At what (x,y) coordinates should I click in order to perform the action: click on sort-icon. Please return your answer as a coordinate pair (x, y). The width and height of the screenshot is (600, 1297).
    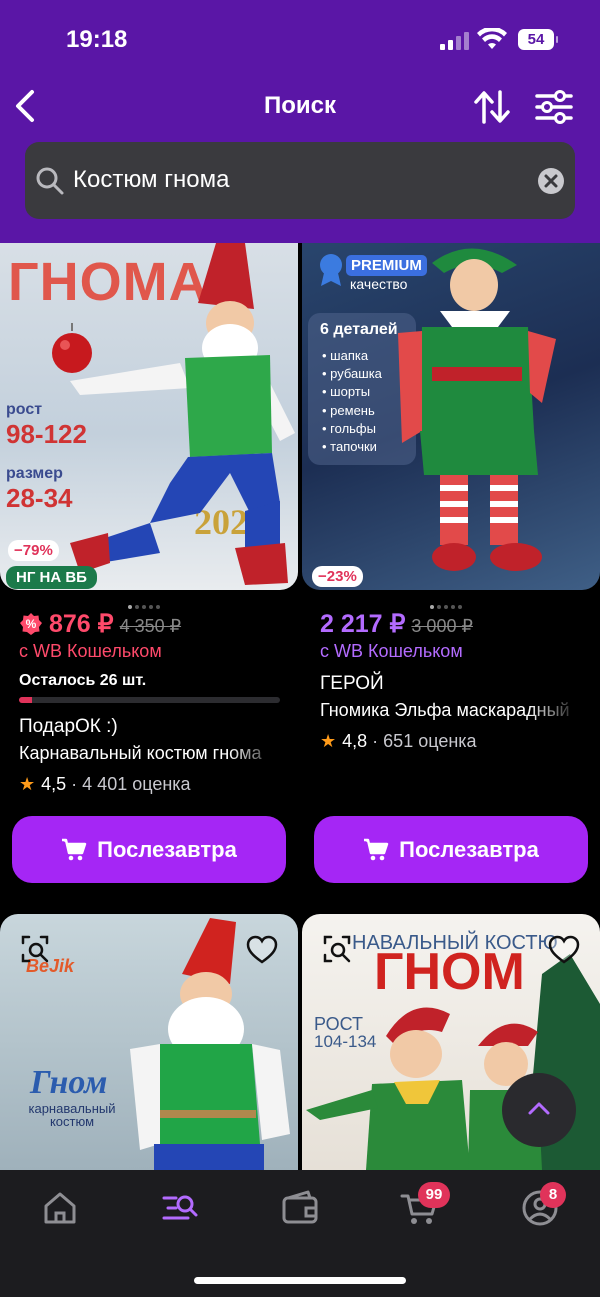
    Looking at the image, I should click on (492, 107).